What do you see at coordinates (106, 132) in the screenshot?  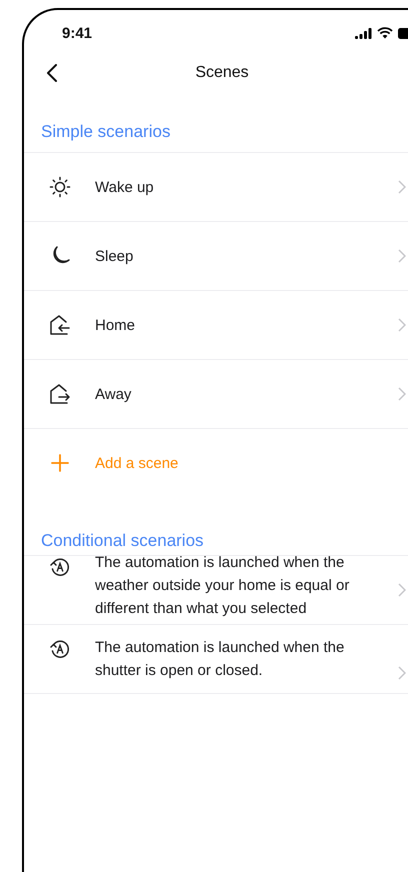 I see `section-heading: Simple scenarios` at bounding box center [106, 132].